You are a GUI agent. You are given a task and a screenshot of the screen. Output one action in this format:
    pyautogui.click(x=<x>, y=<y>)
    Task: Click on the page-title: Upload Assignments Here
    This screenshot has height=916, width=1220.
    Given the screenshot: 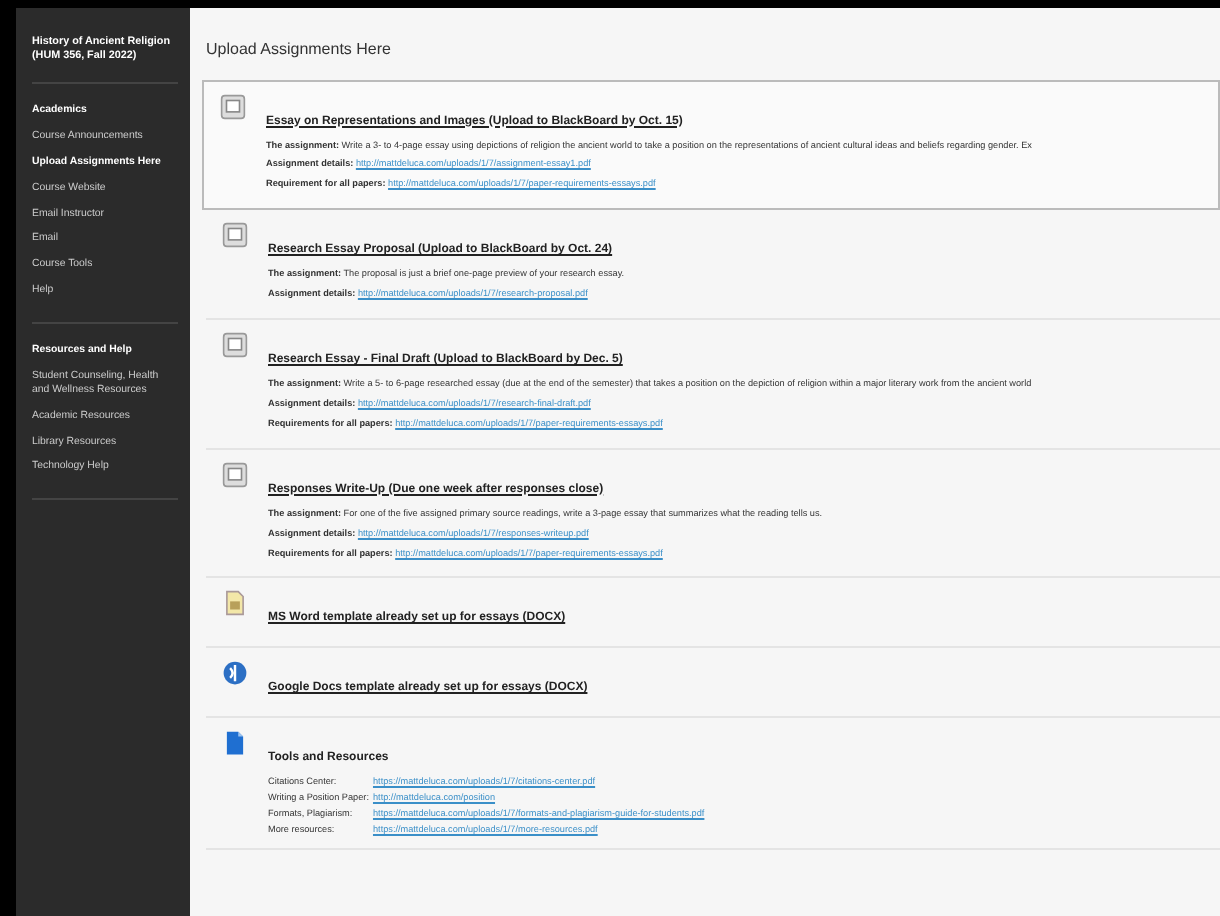 What is the action you would take?
    pyautogui.click(x=299, y=50)
    